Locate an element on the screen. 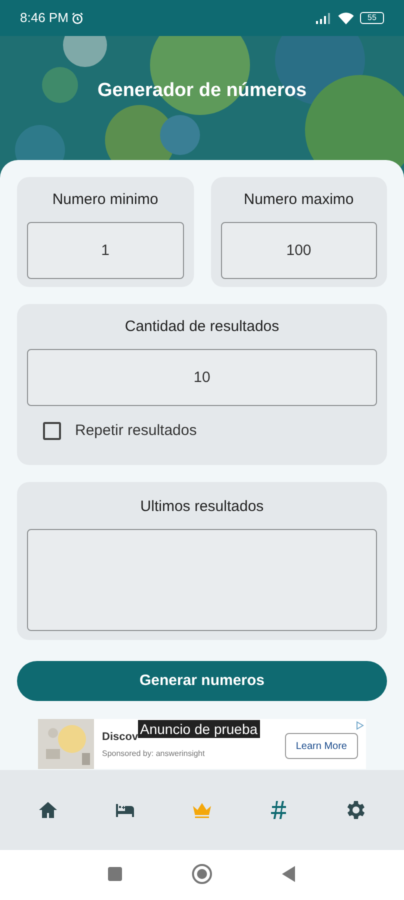 This screenshot has height=900, width=404. checkbox-label: Repetir resultados is located at coordinates (136, 430).